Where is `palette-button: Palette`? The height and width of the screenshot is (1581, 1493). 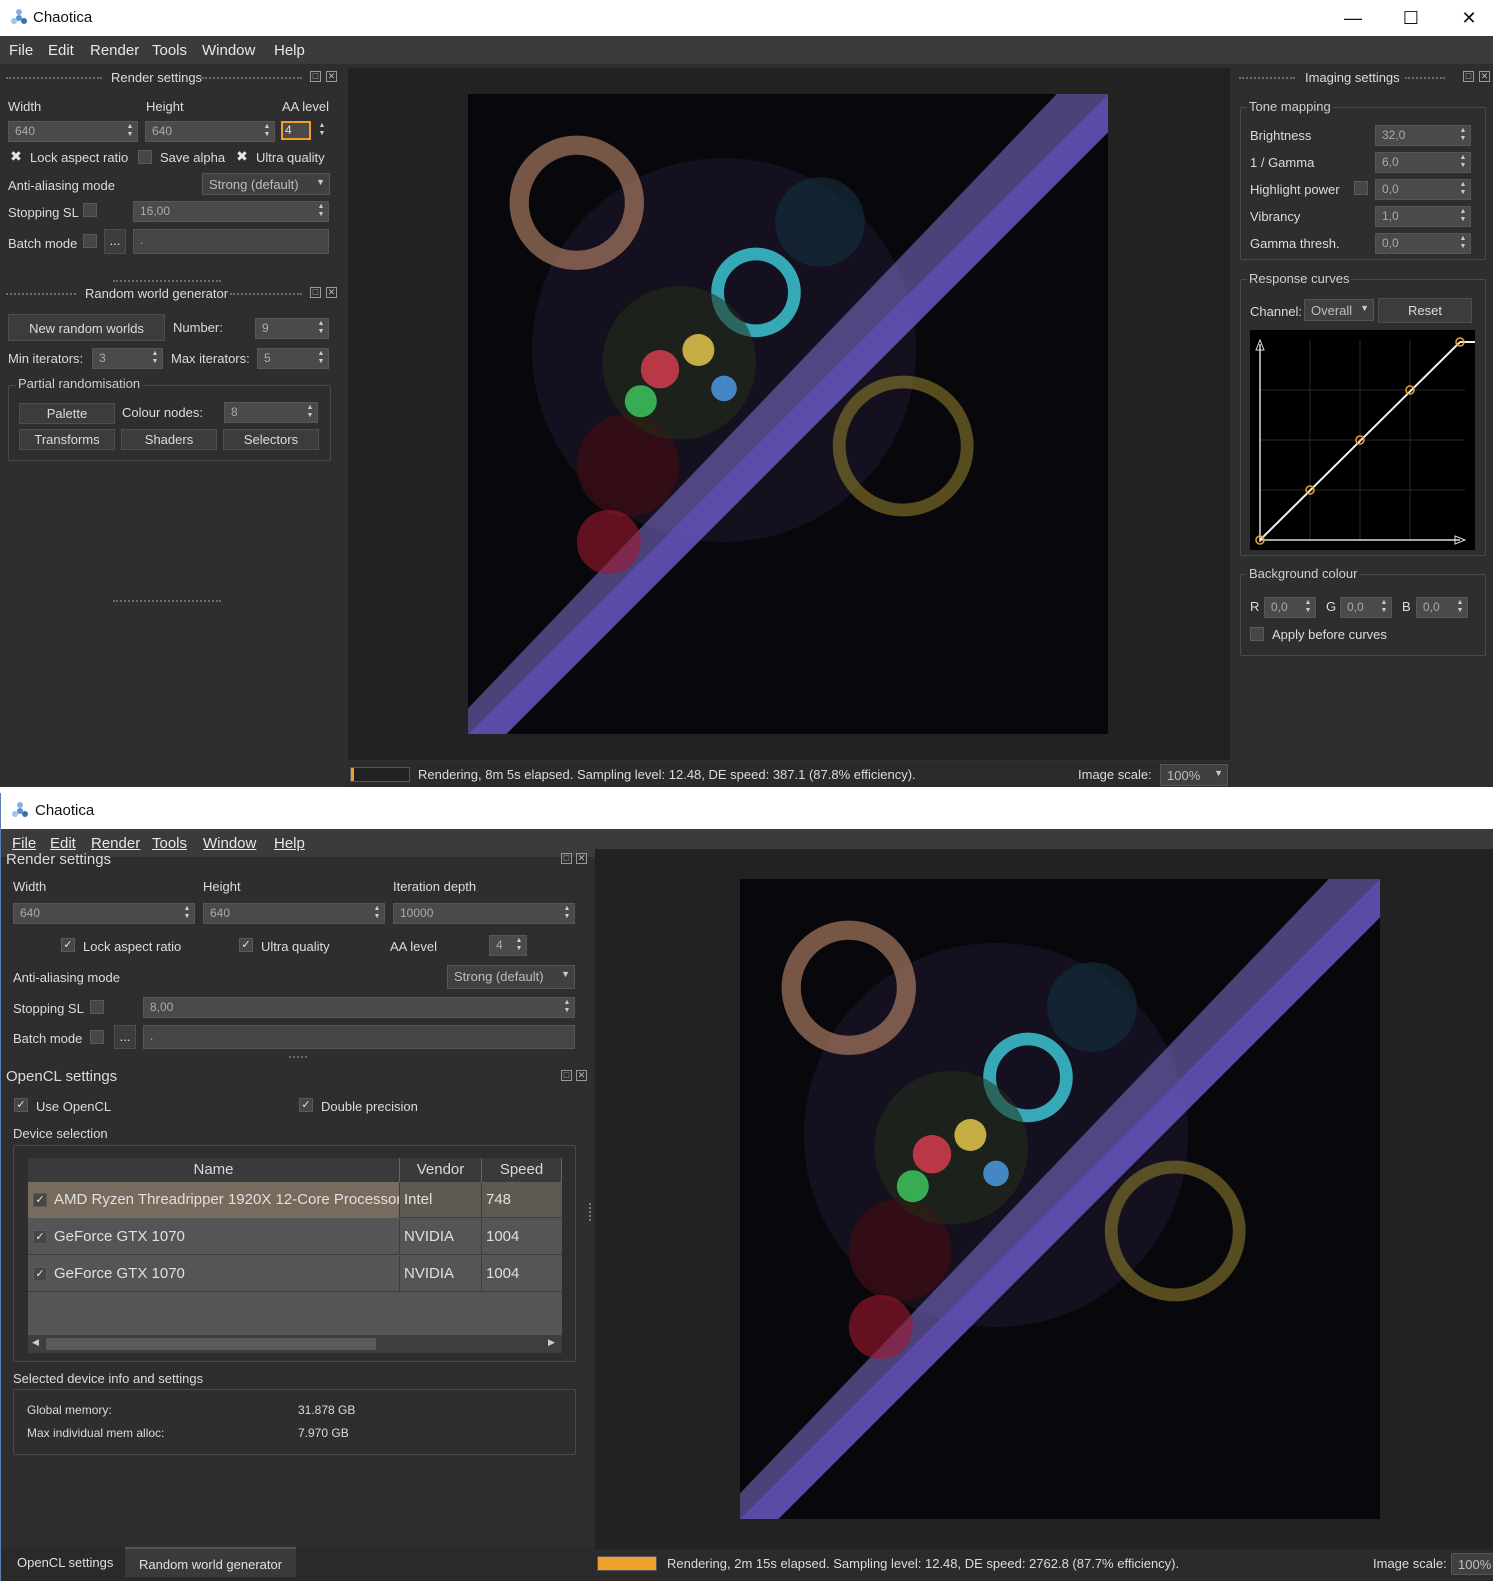 palette-button: Palette is located at coordinates (67, 413).